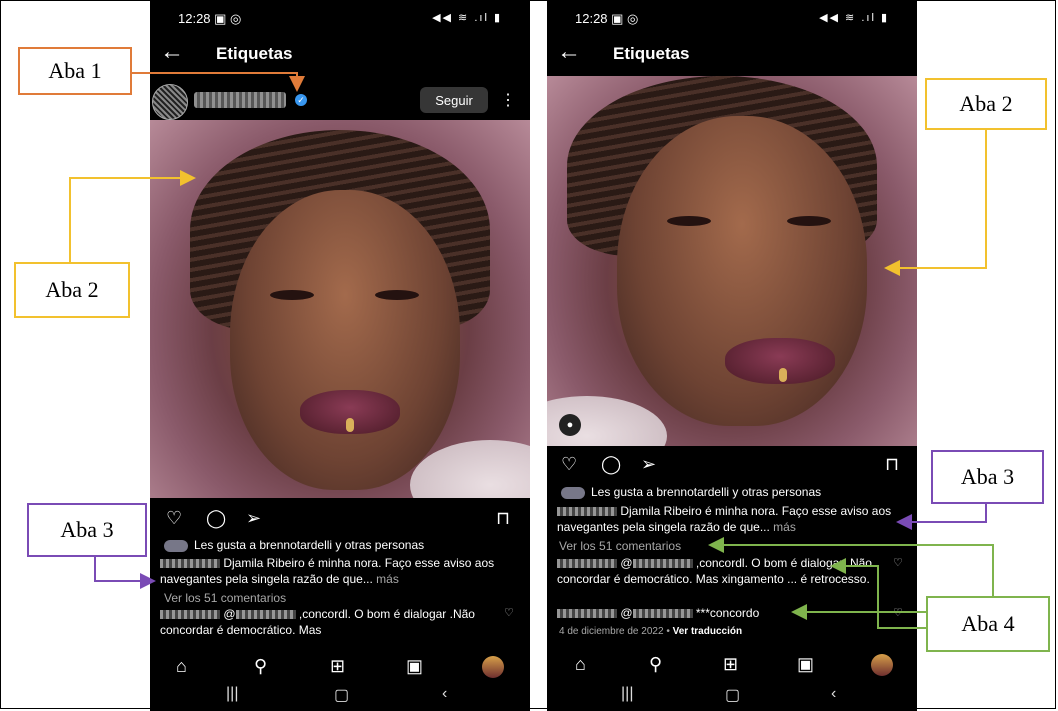 The height and width of the screenshot is (711, 1058). What do you see at coordinates (986, 104) in the screenshot?
I see `label-aba2-right: Aba 2` at bounding box center [986, 104].